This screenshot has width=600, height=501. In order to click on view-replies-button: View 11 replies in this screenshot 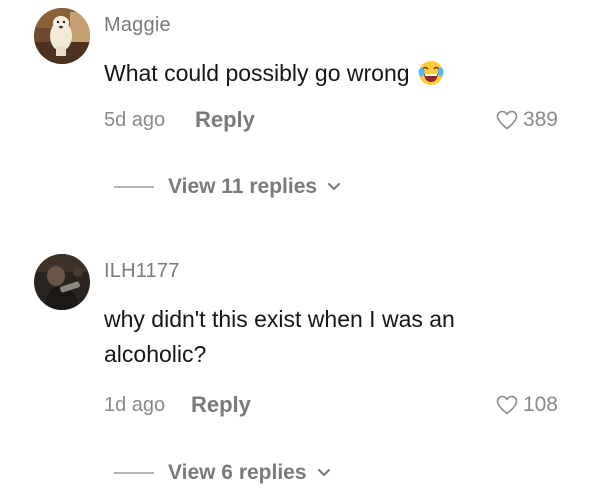, I will do `click(227, 187)`.